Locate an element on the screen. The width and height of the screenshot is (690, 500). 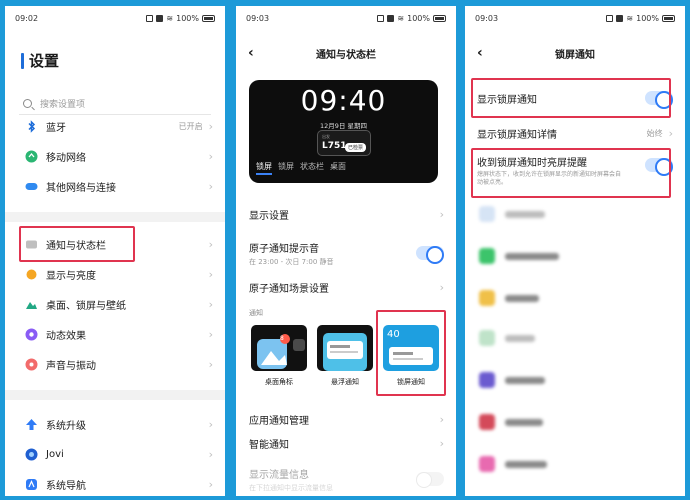
settings-item-jovi: Jovi › is located at coordinates (115, 454).